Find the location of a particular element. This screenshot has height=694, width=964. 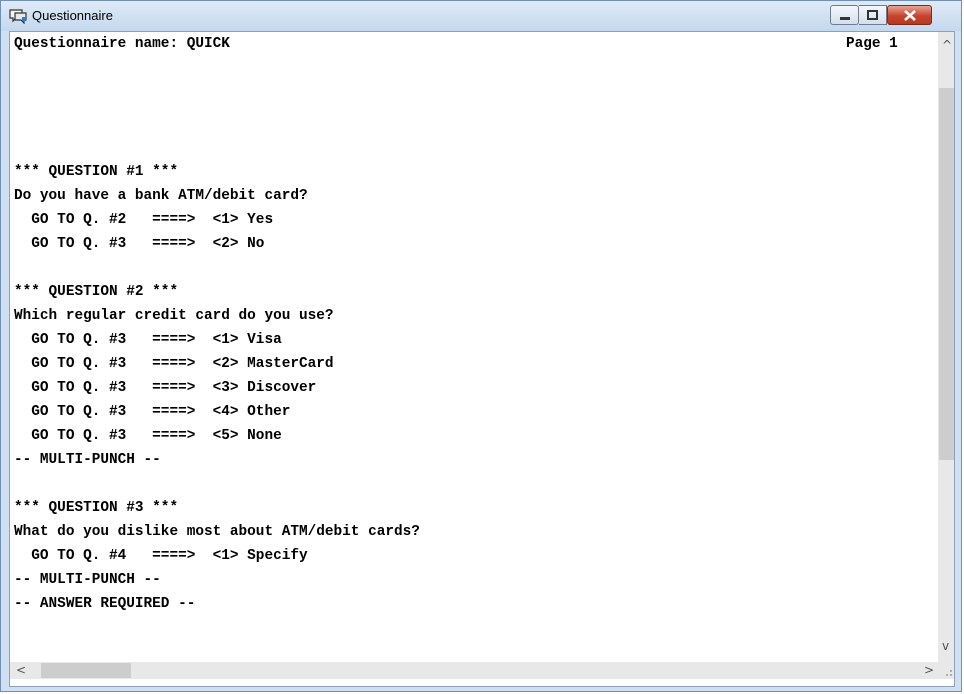

answer-option: GO TO Q. #4 ====> <1> Specify is located at coordinates (161, 556).